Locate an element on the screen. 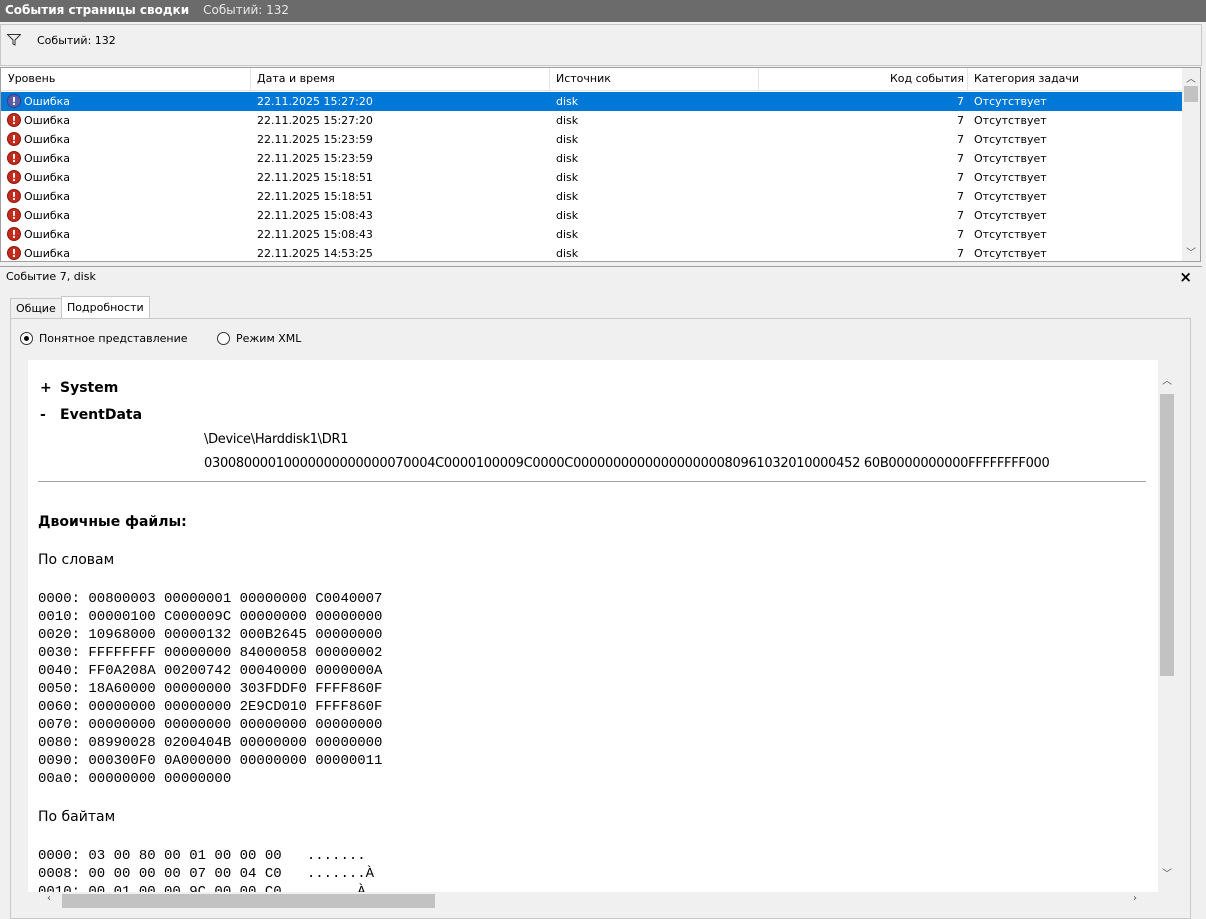 The width and height of the screenshot is (1206, 919). filter-count: Событий: 132 is located at coordinates (76, 40).